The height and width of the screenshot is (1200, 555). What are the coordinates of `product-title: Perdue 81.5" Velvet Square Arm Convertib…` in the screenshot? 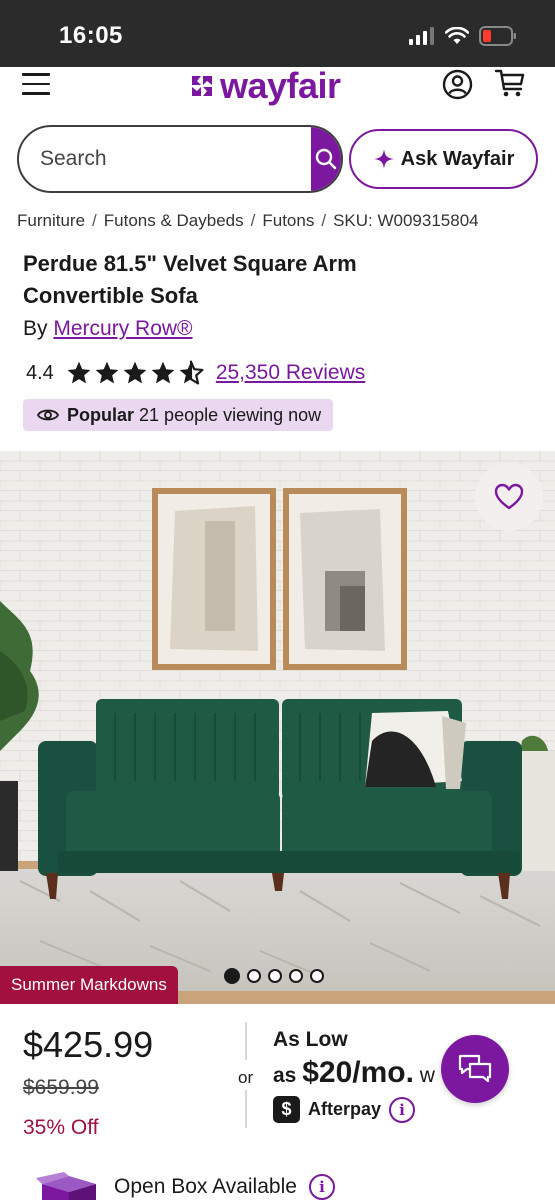 It's located at (190, 279).